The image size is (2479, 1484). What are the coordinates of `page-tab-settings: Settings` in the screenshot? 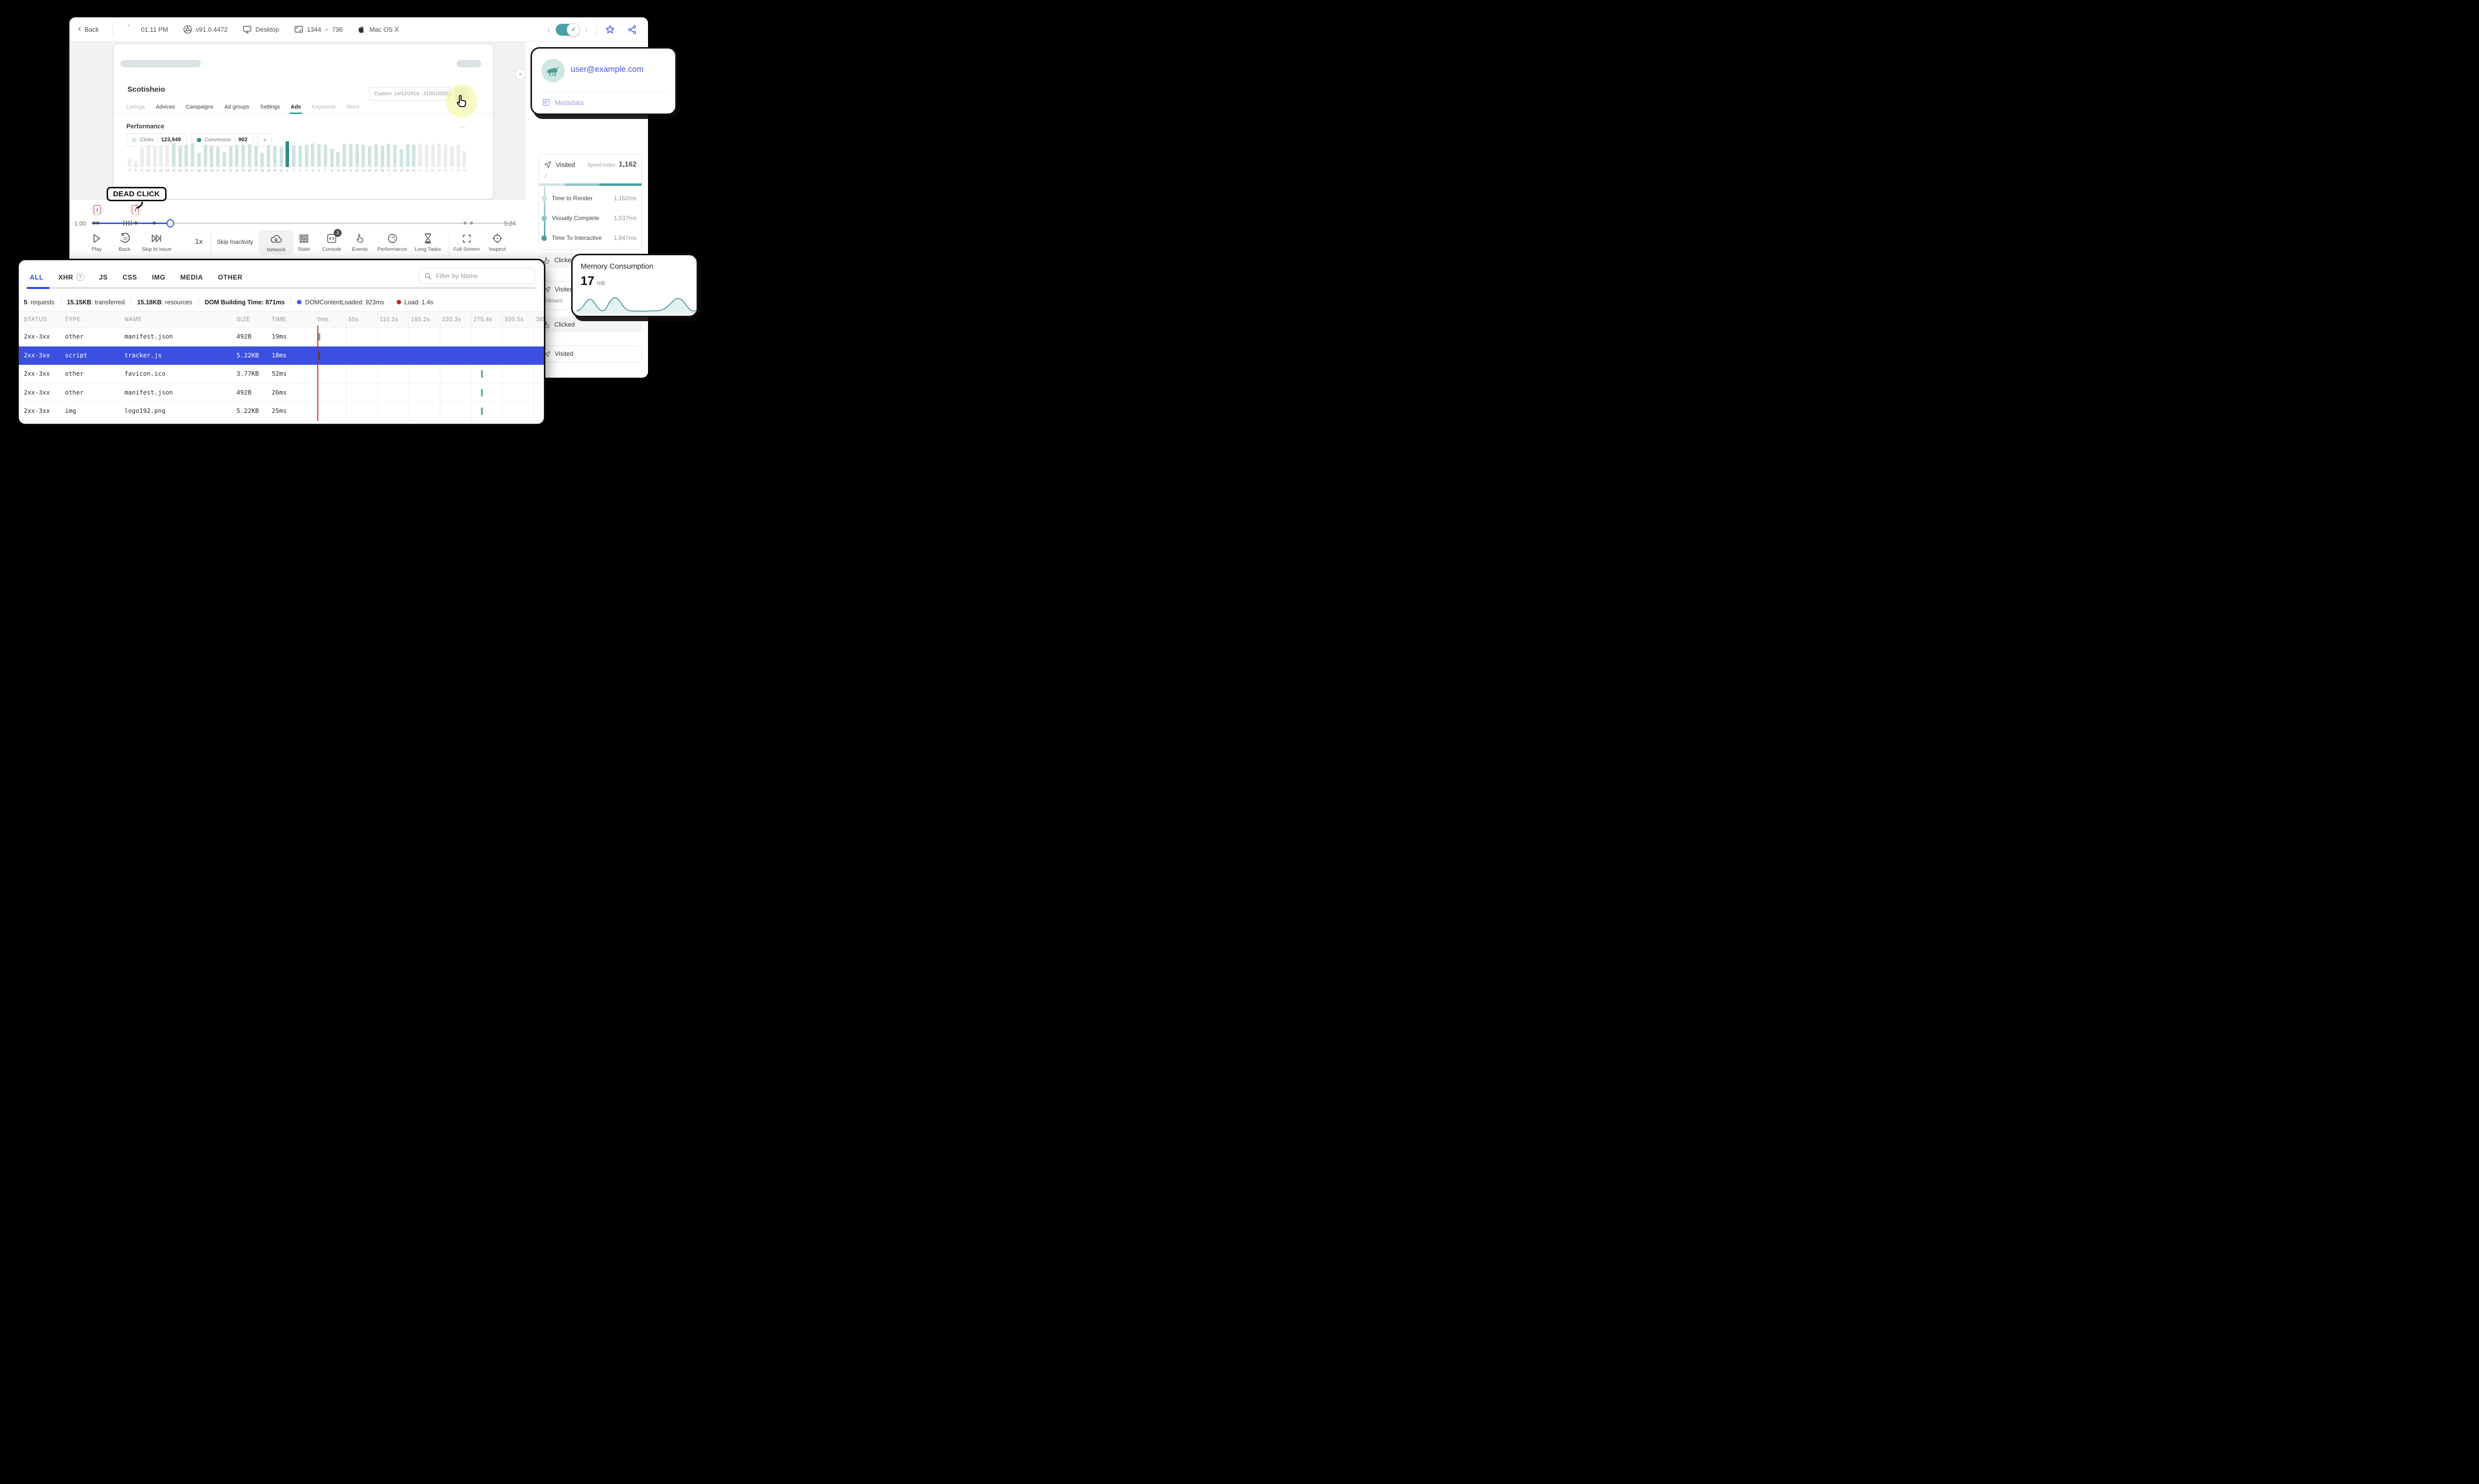 It's located at (270, 107).